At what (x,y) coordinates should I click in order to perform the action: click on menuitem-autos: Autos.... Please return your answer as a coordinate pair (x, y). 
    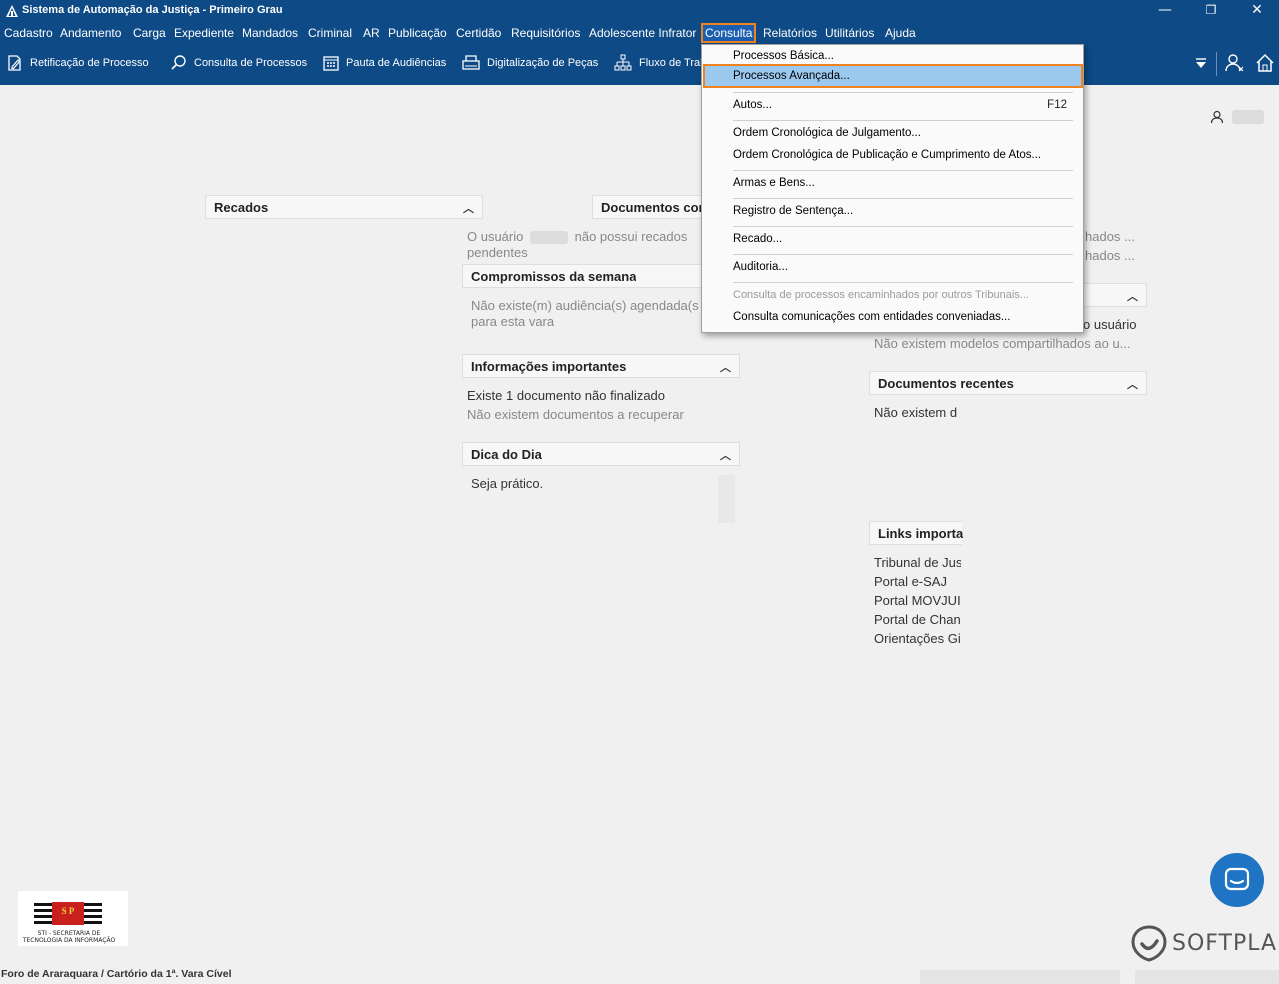
    Looking at the image, I should click on (752, 105).